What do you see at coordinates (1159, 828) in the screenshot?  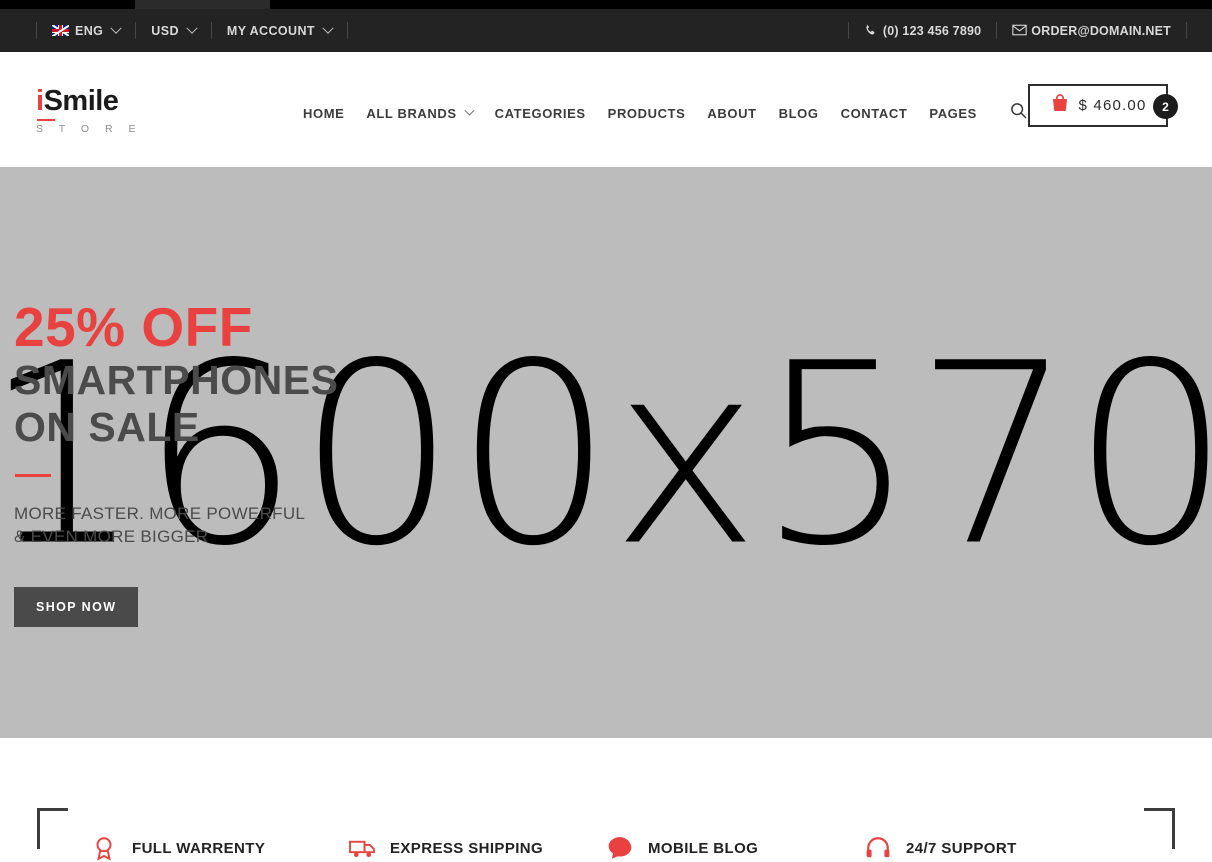 I see `decorative-bracket-right` at bounding box center [1159, 828].